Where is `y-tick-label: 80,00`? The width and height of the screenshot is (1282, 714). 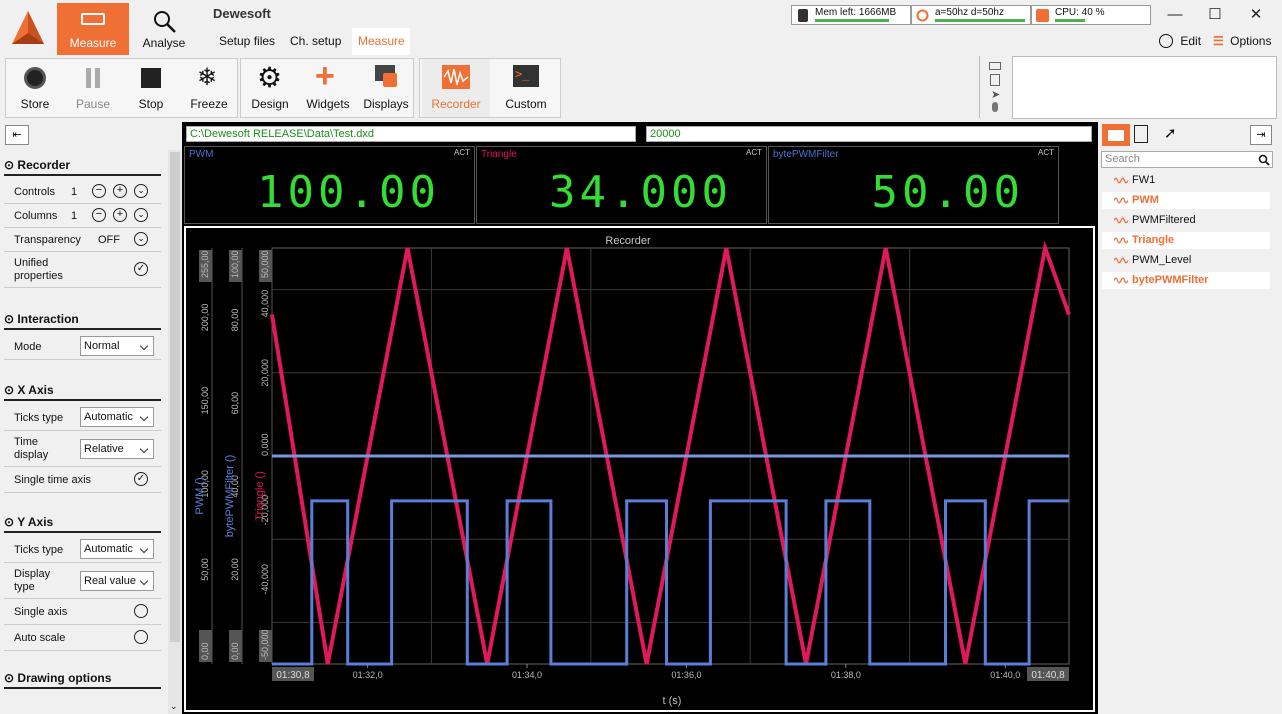
y-tick-label: 80,00 is located at coordinates (235, 320).